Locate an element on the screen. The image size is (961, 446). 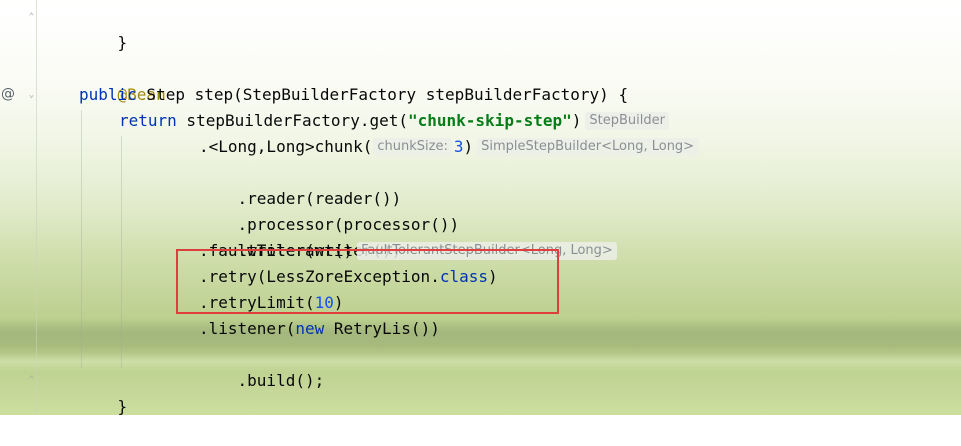
call-close: ) is located at coordinates (576, 120).